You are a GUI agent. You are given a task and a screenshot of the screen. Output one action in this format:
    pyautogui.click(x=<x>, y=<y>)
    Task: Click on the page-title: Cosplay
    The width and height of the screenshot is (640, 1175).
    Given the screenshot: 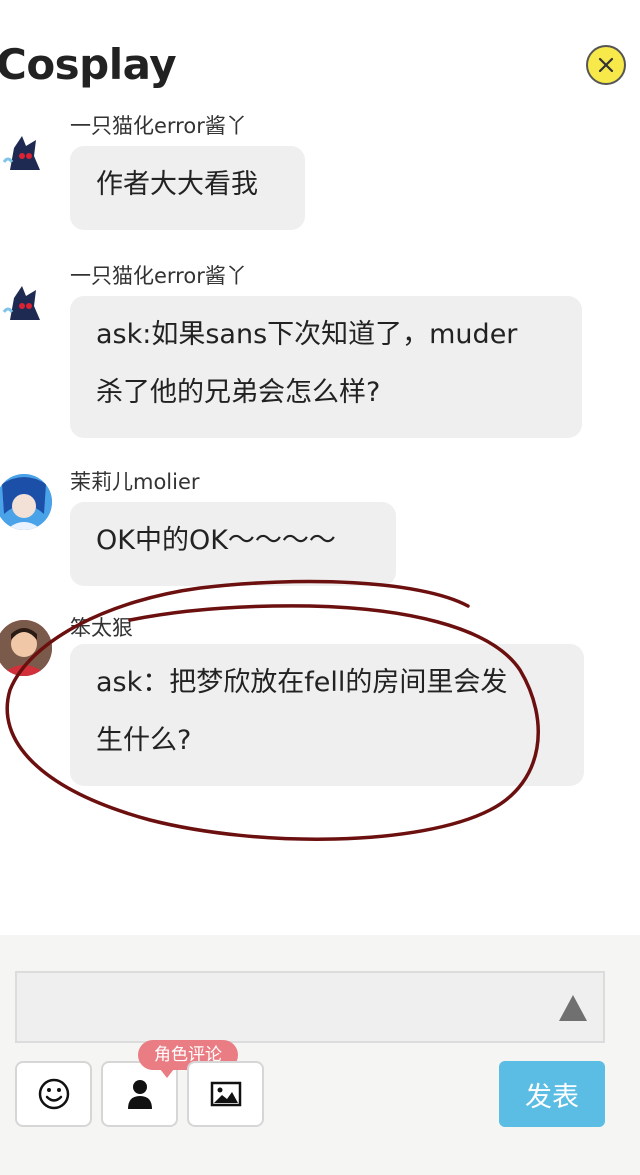 What is the action you would take?
    pyautogui.click(x=88, y=64)
    